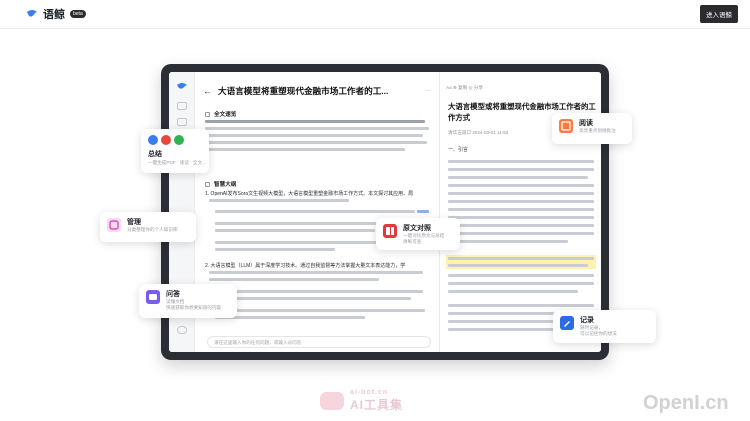  What do you see at coordinates (207, 114) in the screenshot?
I see `summary-icon` at bounding box center [207, 114].